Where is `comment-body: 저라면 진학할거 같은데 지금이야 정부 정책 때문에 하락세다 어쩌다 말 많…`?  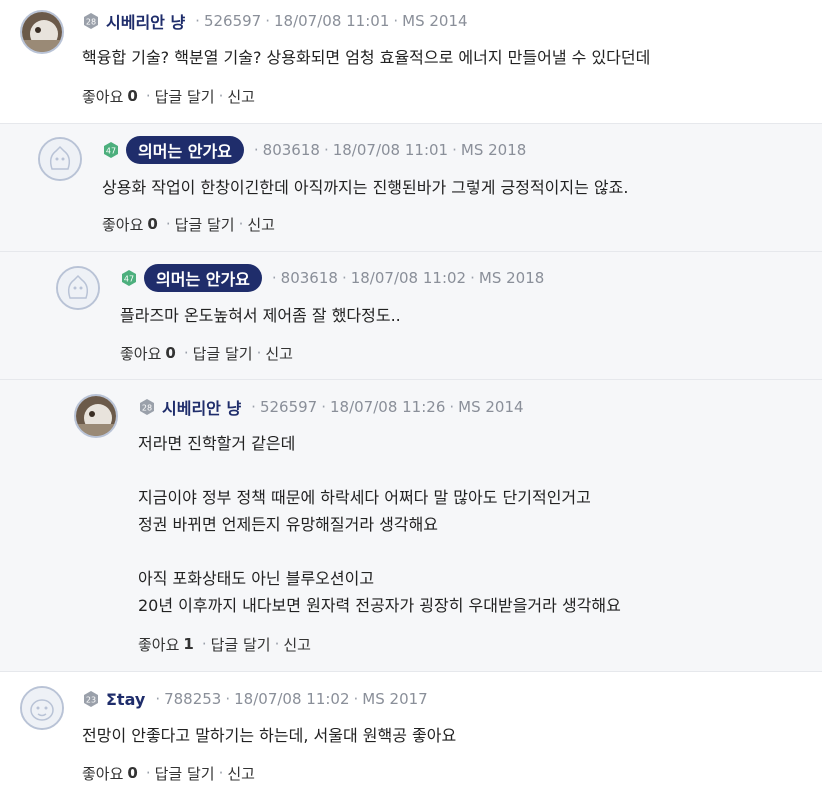 comment-body: 저라면 진학할거 같은데 지금이야 정부 정책 때문에 하락세다 어쩌다 말 많… is located at coordinates (379, 524).